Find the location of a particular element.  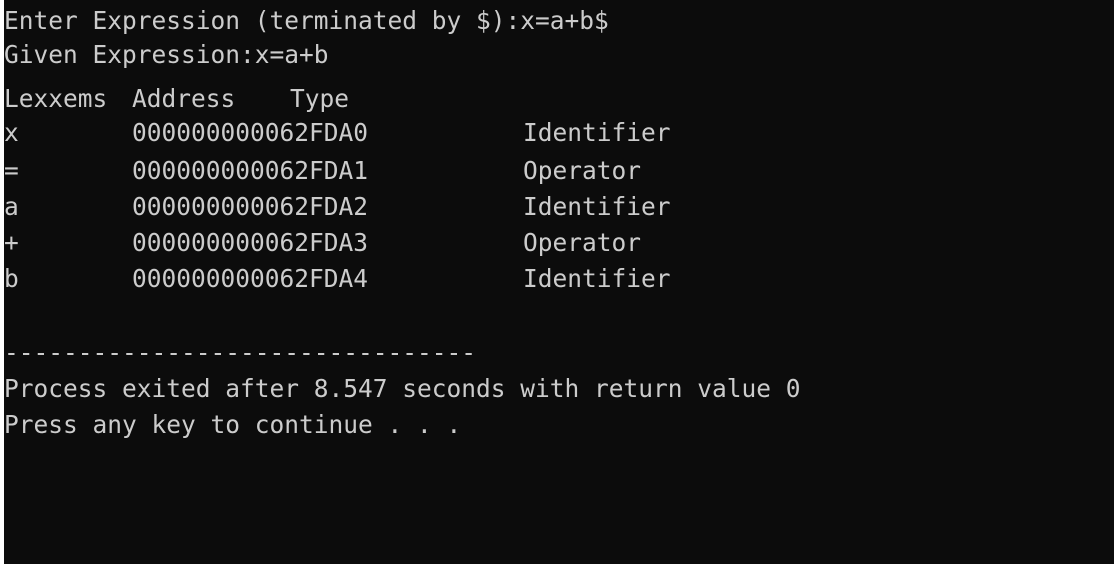

prompt-input-text: x=a+b$ is located at coordinates (564, 20).